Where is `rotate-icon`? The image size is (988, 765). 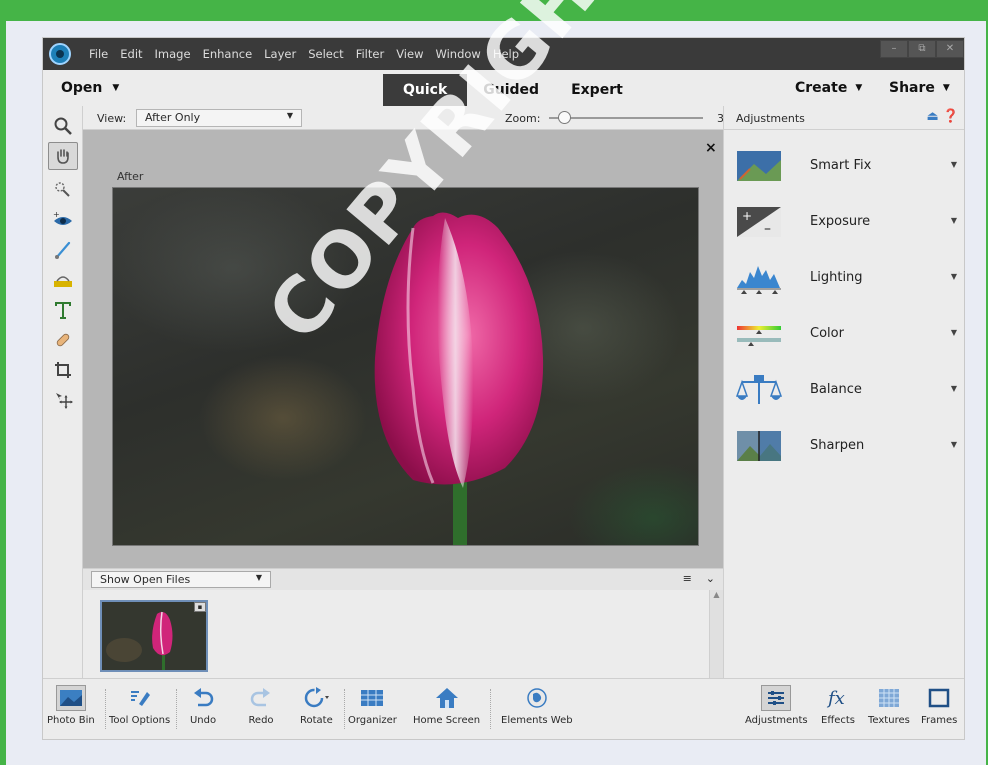
rotate-icon is located at coordinates (316, 698).